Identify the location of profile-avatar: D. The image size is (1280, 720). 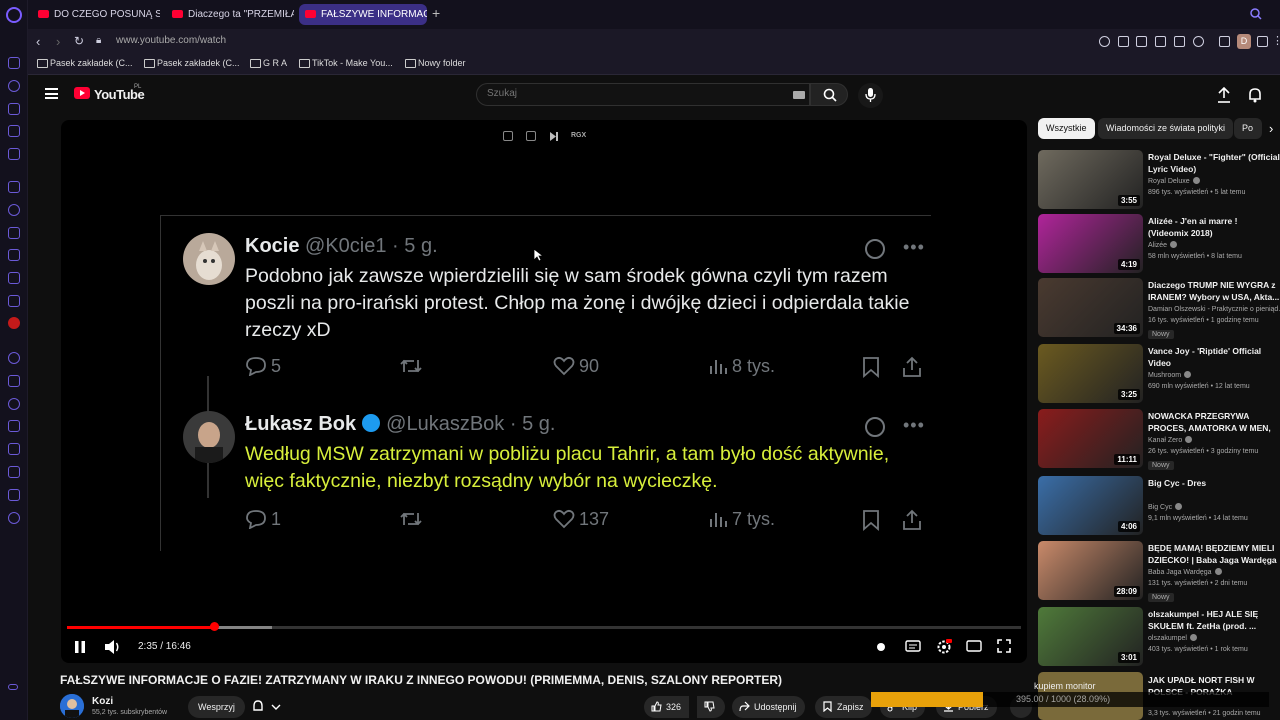
(1244, 41).